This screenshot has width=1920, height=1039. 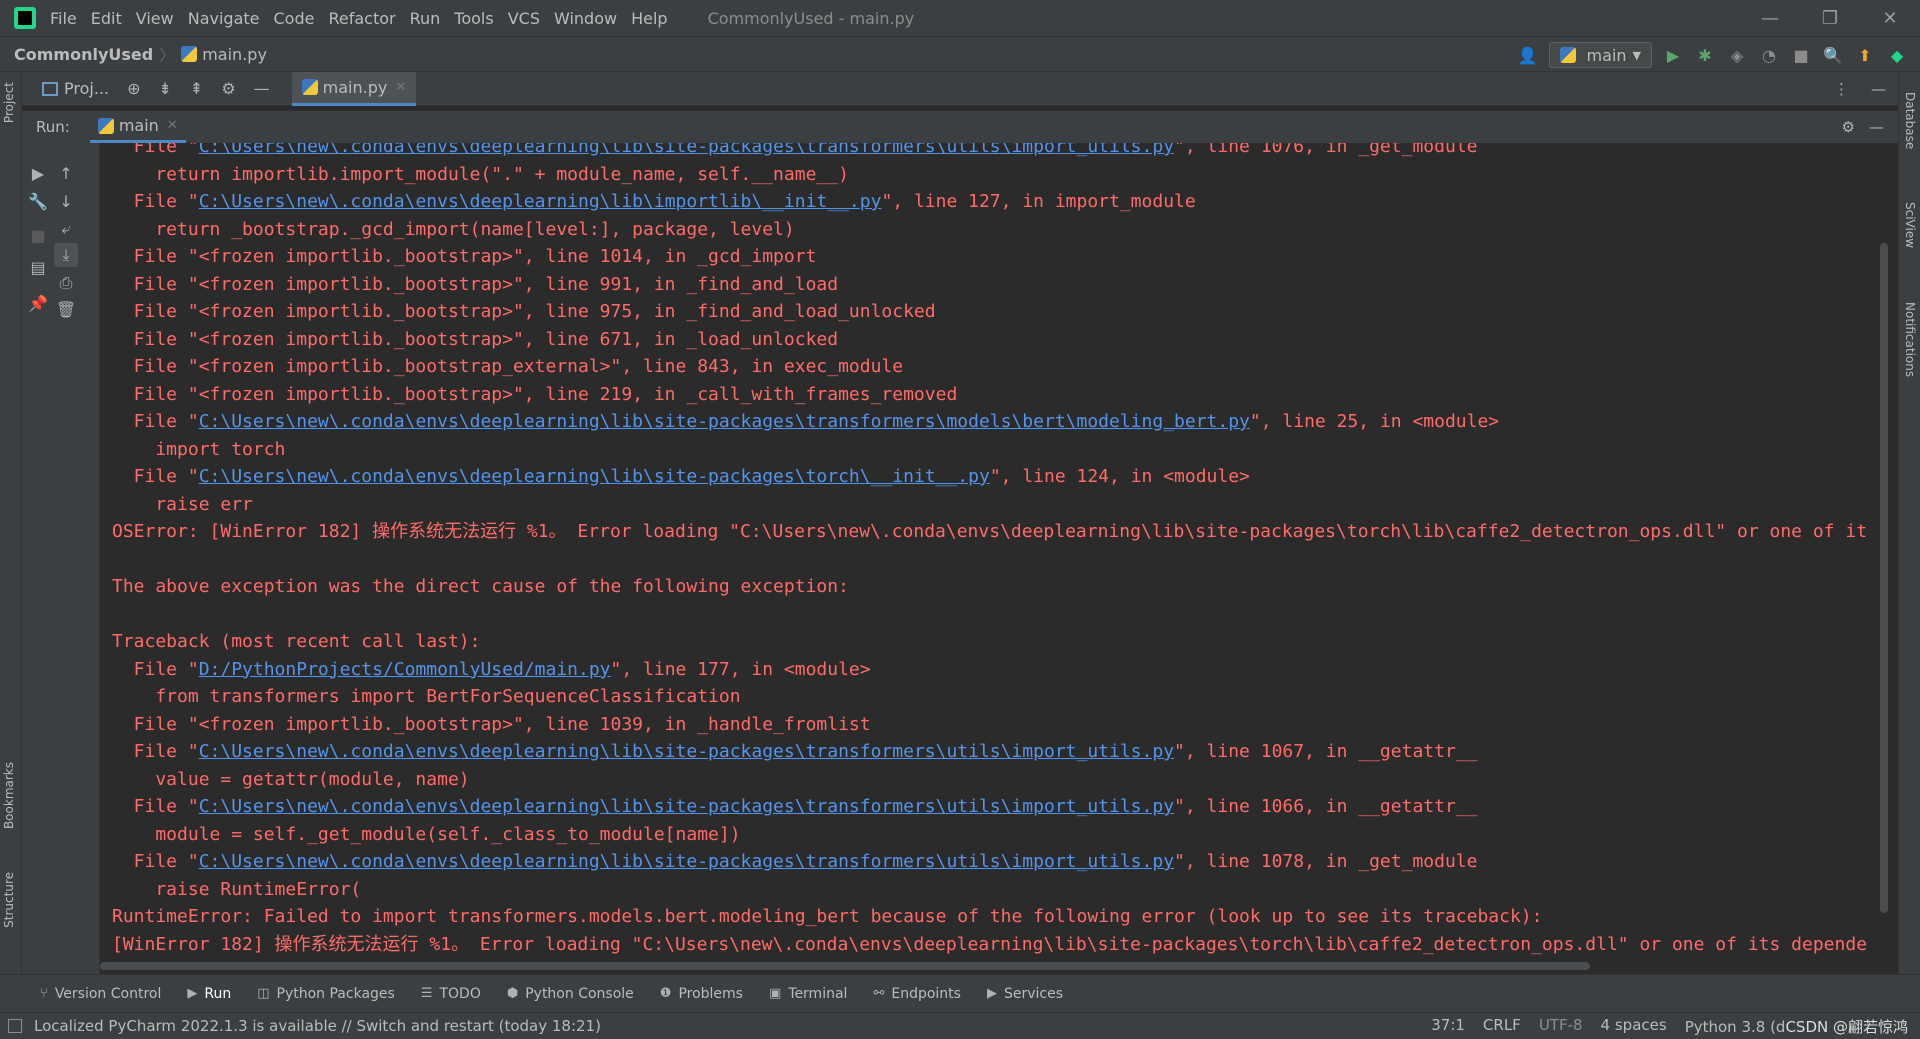 What do you see at coordinates (44, 993) in the screenshot?
I see `version-control-icon: ⑂` at bounding box center [44, 993].